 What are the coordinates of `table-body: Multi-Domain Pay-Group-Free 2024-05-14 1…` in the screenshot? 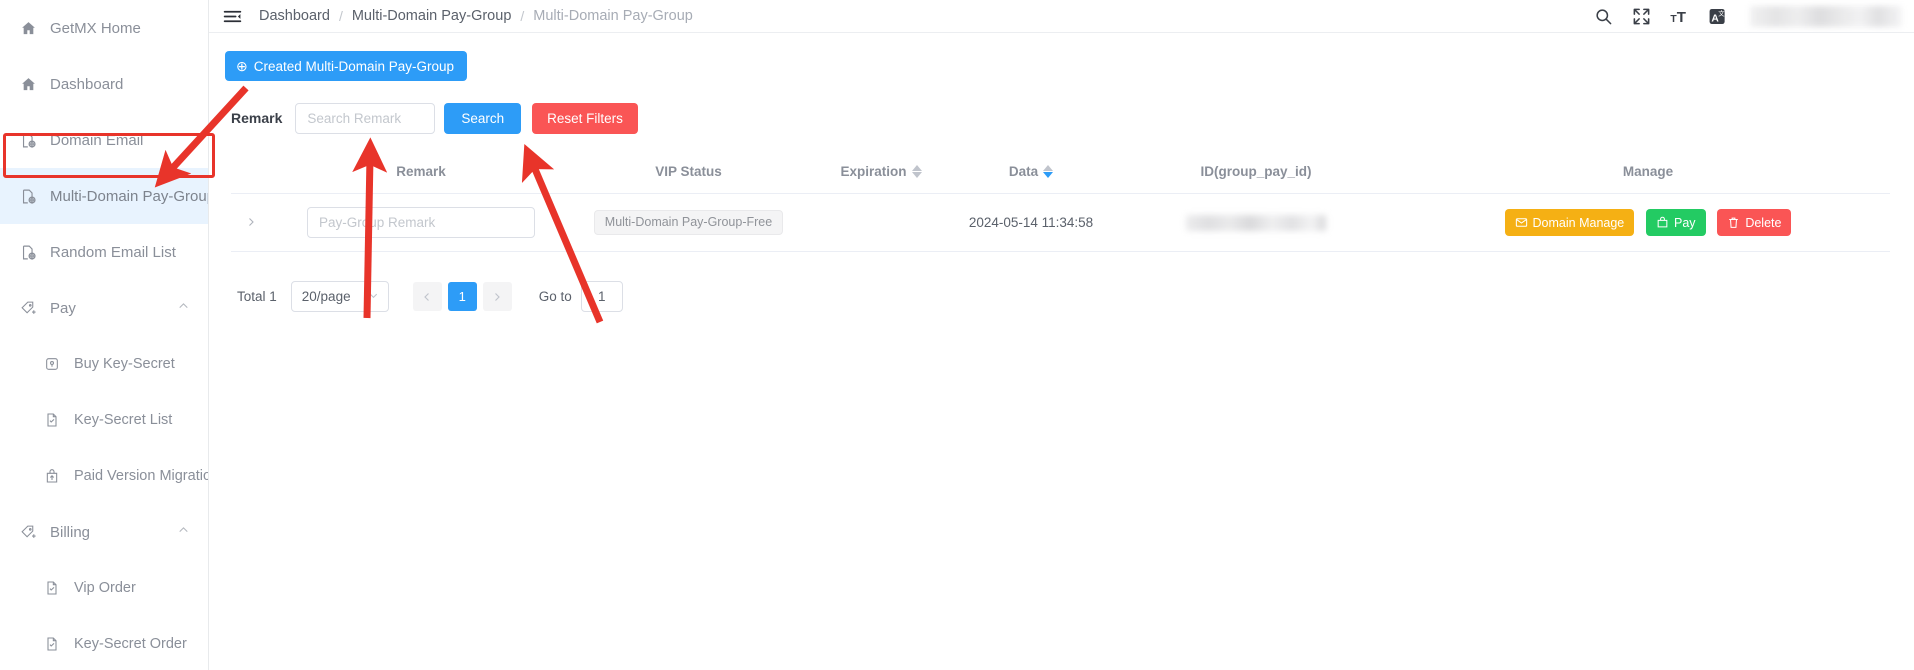 It's located at (1060, 222).